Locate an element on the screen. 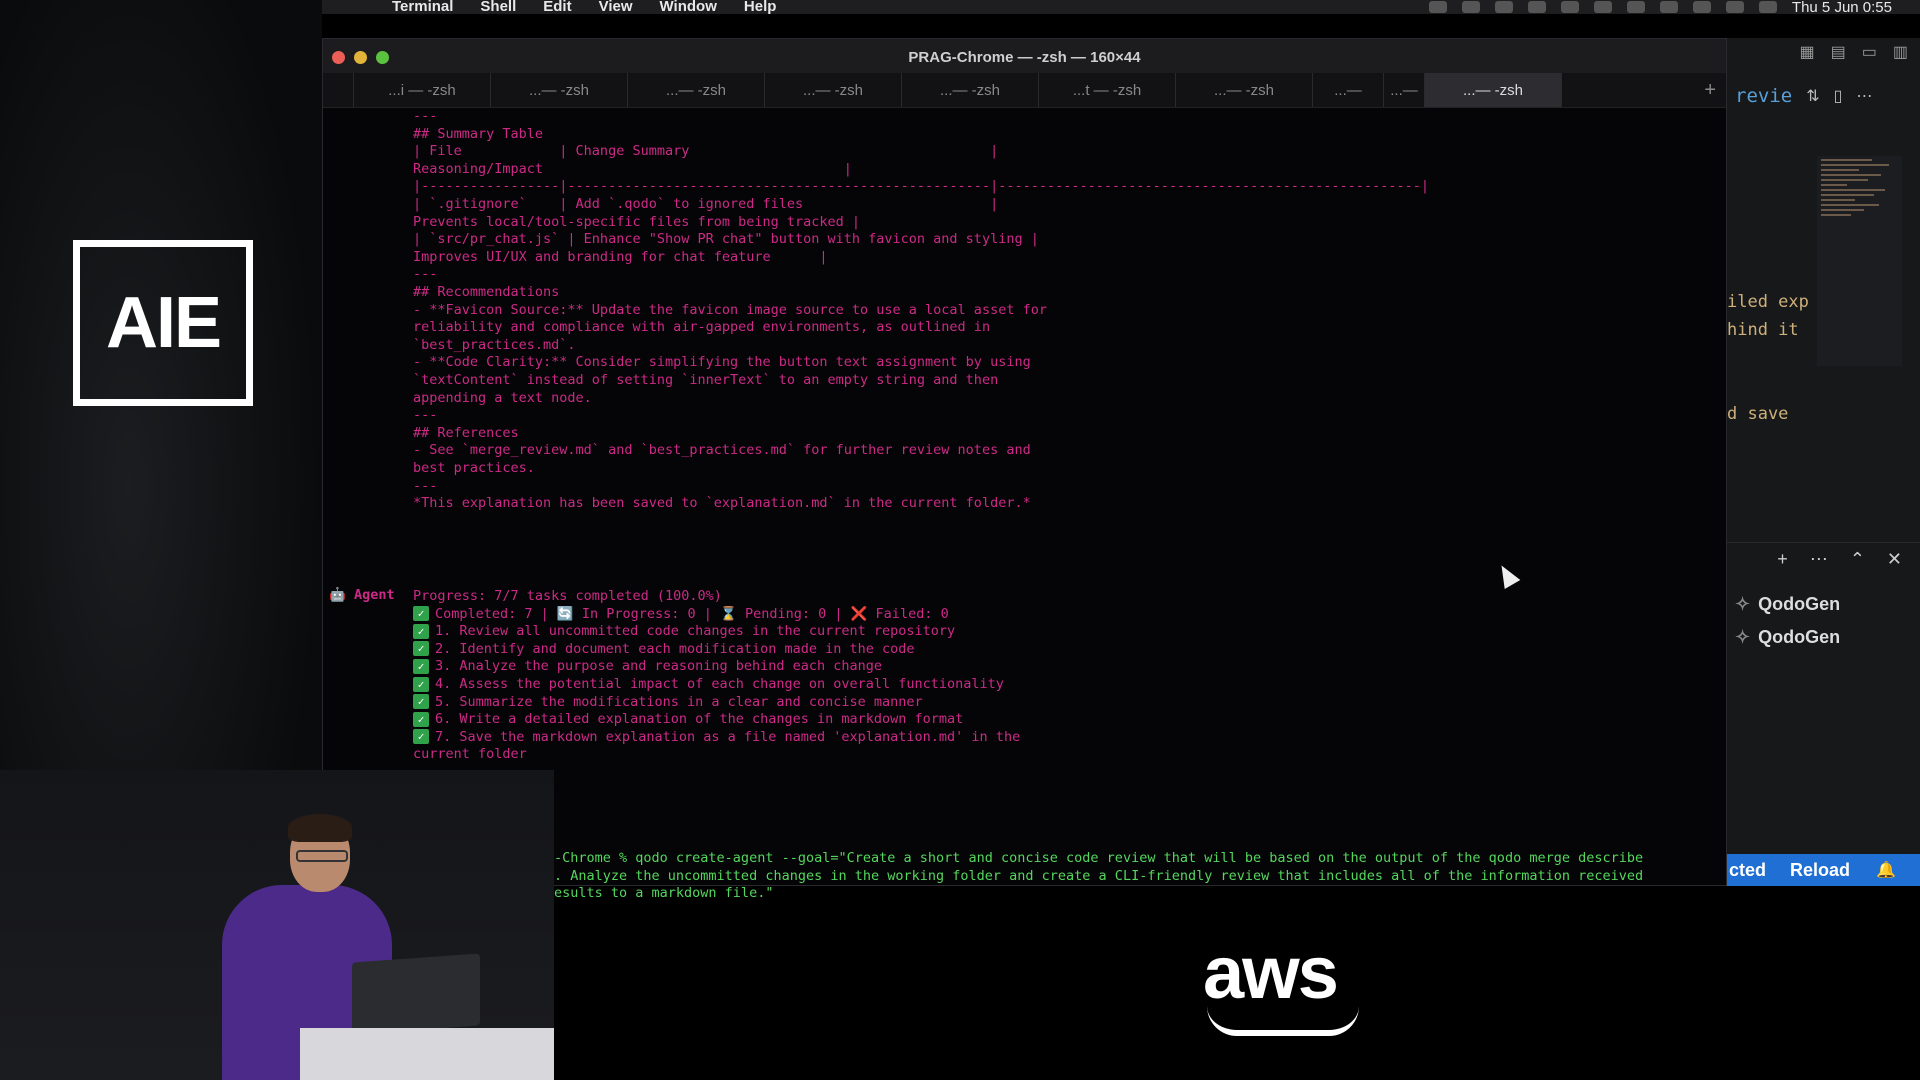 The width and height of the screenshot is (1920, 1080). terminal-tab: ...i — -zsh is located at coordinates (422, 90).